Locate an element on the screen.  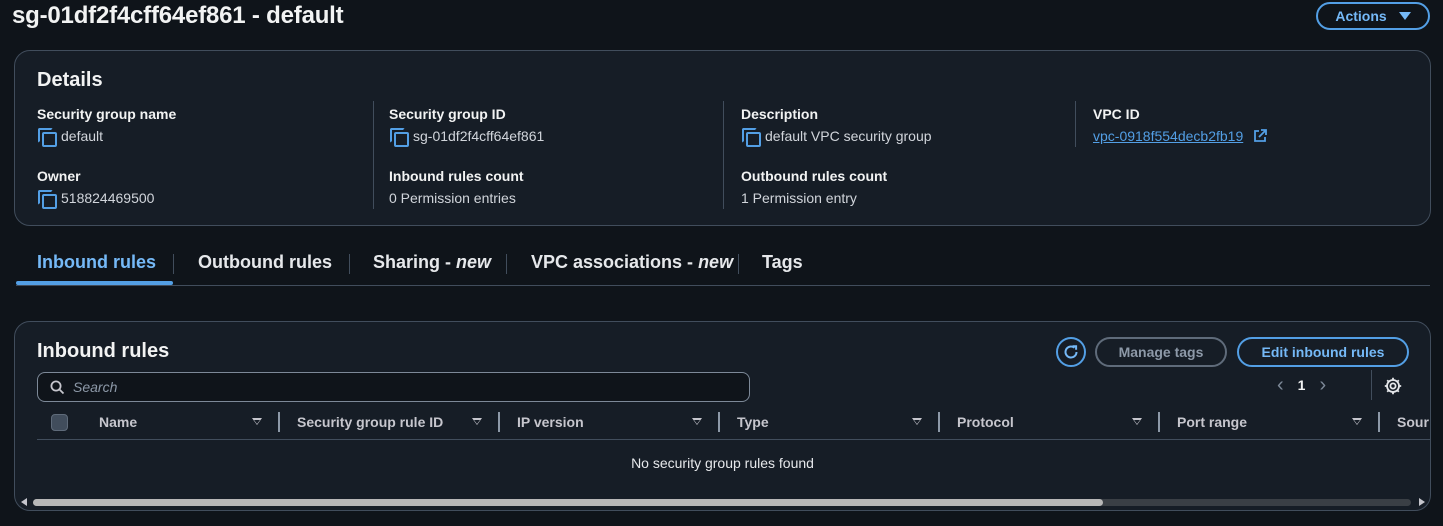
page-number: 1 is located at coordinates (1302, 385).